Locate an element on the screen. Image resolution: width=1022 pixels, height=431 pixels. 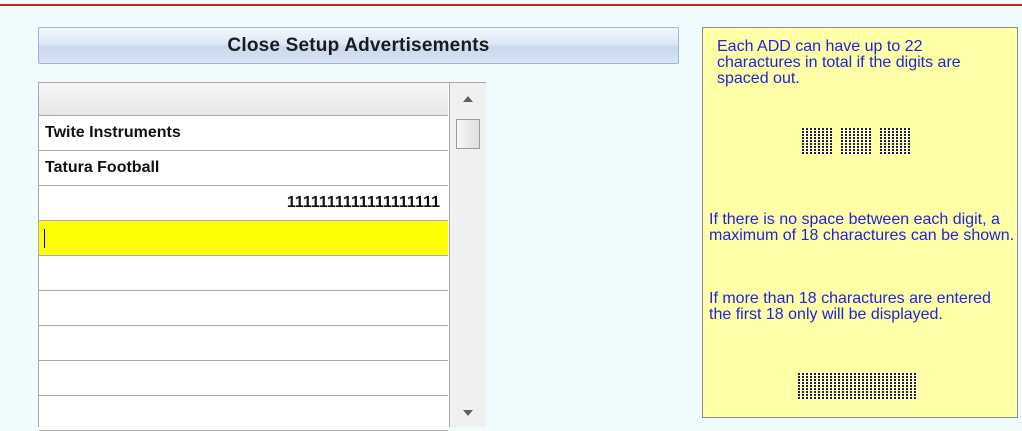
list-header is located at coordinates (243, 99).